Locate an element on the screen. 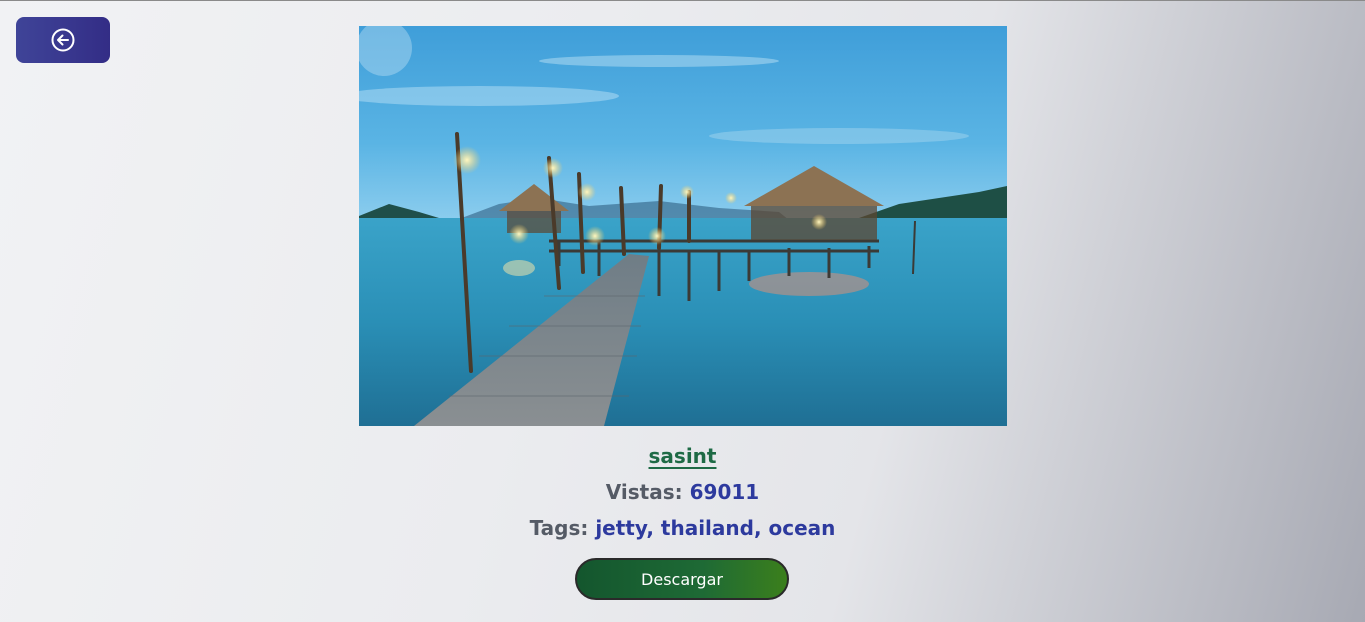  download-button: Descargar is located at coordinates (682, 579).